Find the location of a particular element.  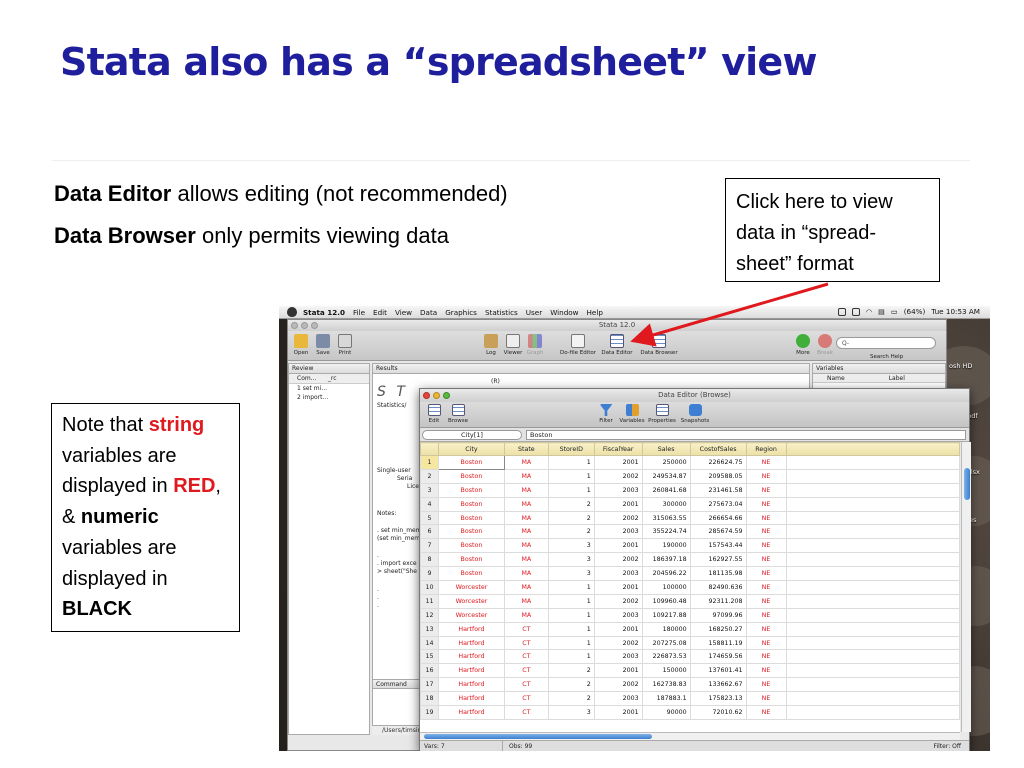

menu-graphics: Graphics is located at coordinates (461, 312).